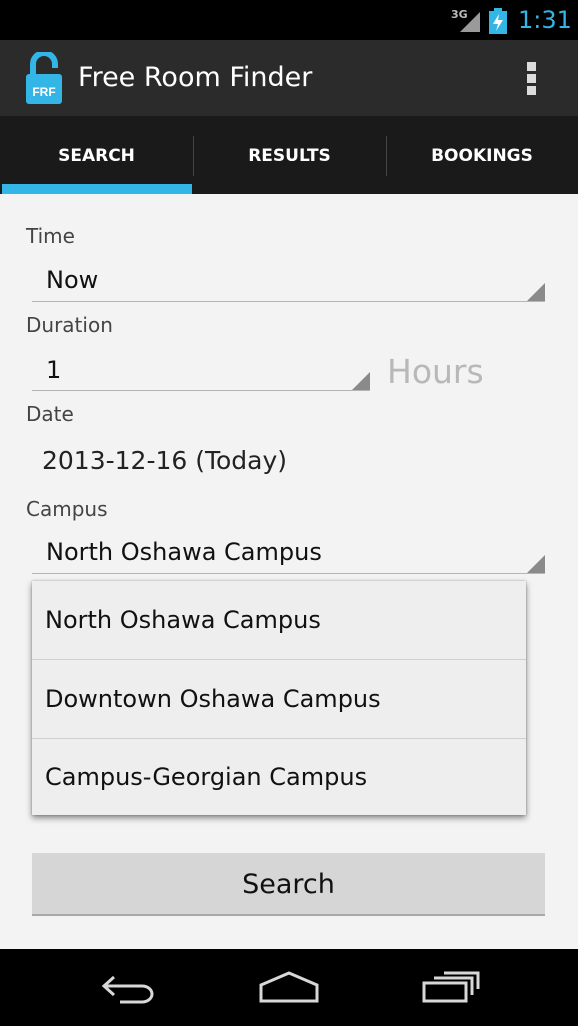 Image resolution: width=578 pixels, height=1026 pixels. What do you see at coordinates (44, 78) in the screenshot?
I see `app-lock-icon: FRF` at bounding box center [44, 78].